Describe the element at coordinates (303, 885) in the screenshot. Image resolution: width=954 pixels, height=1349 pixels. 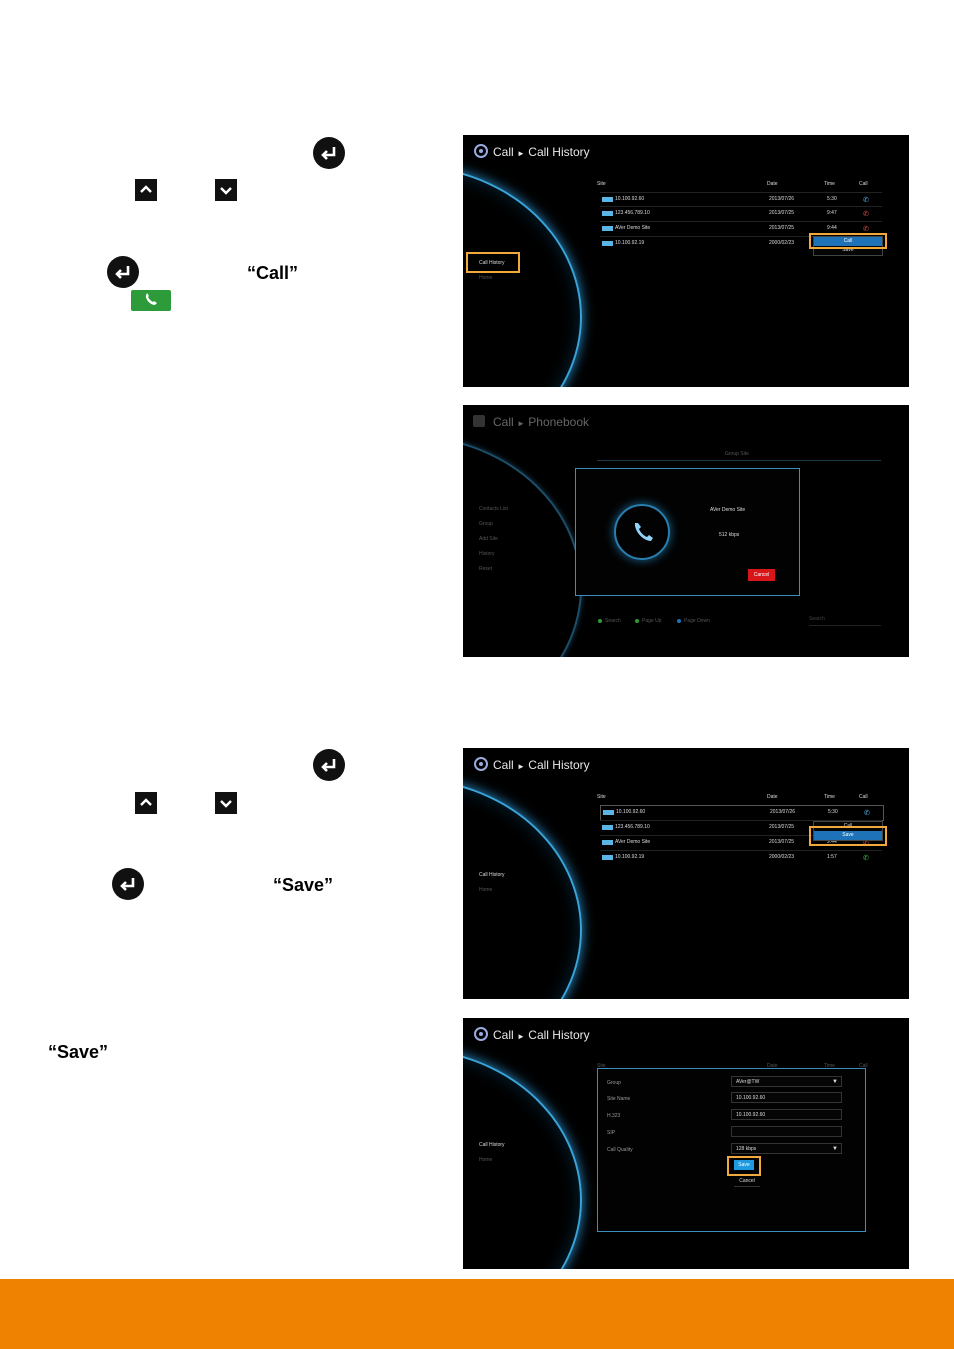
I see `save-option-label: “Save”` at that location.